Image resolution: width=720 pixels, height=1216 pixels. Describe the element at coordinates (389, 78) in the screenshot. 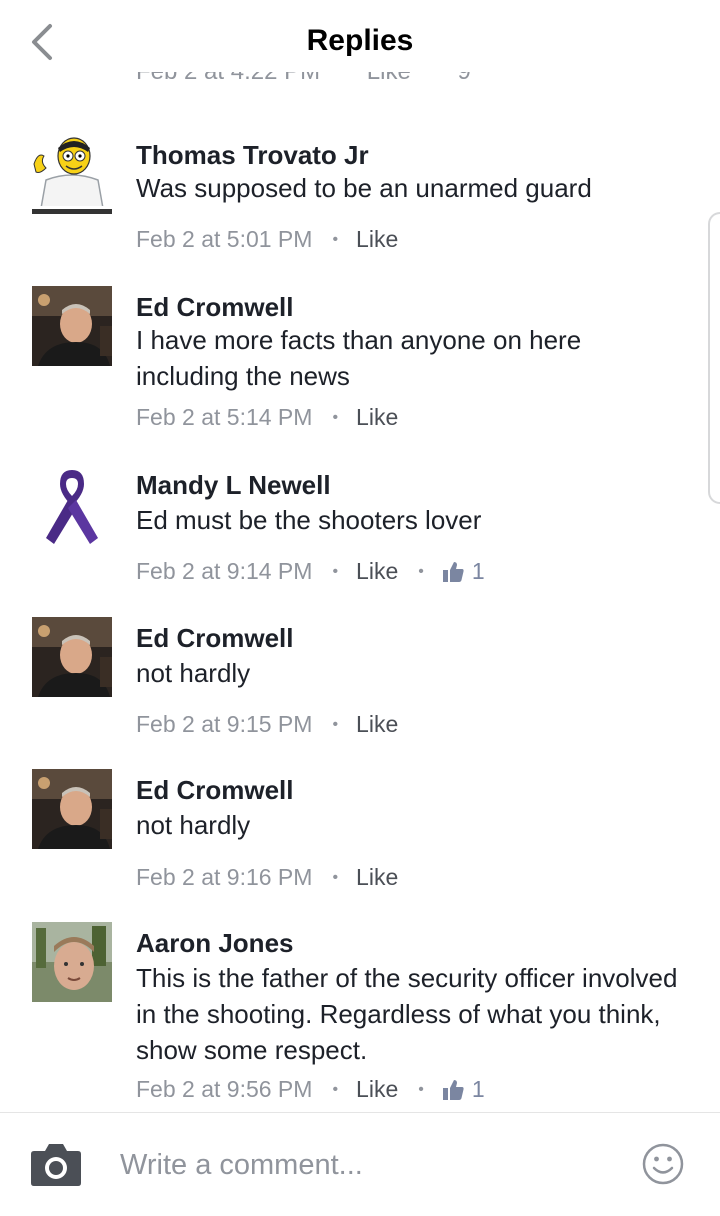

I see `previous-like-link: Like` at that location.